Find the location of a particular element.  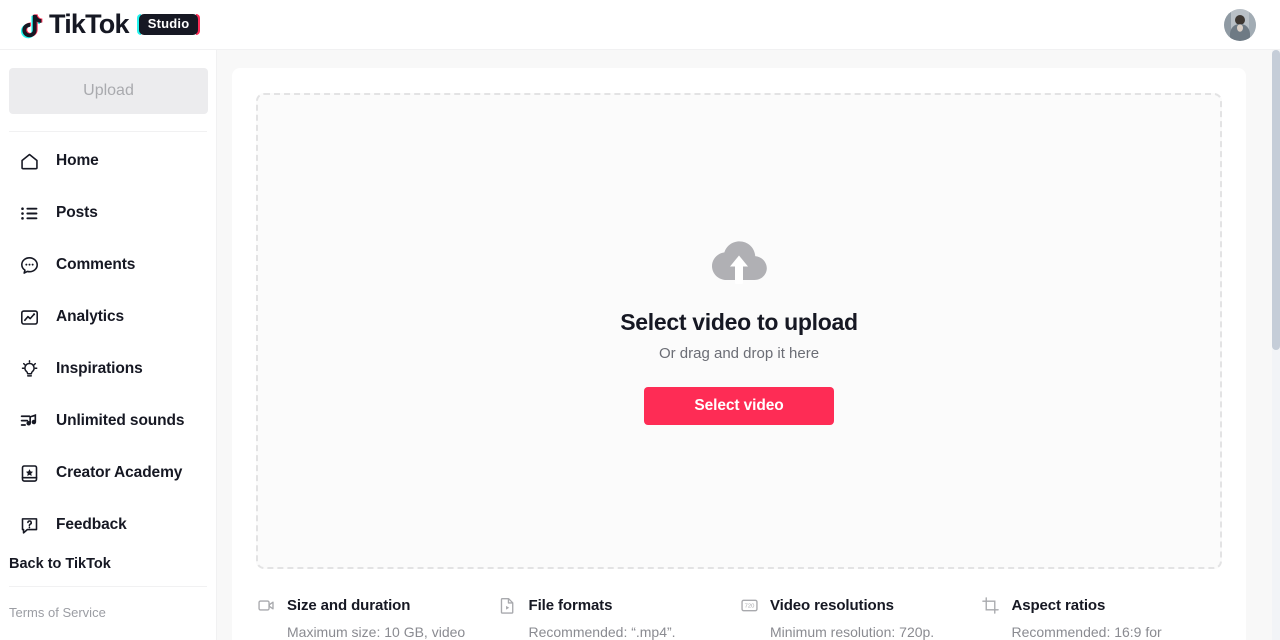

sidebar-item-home: Home is located at coordinates (108, 161).